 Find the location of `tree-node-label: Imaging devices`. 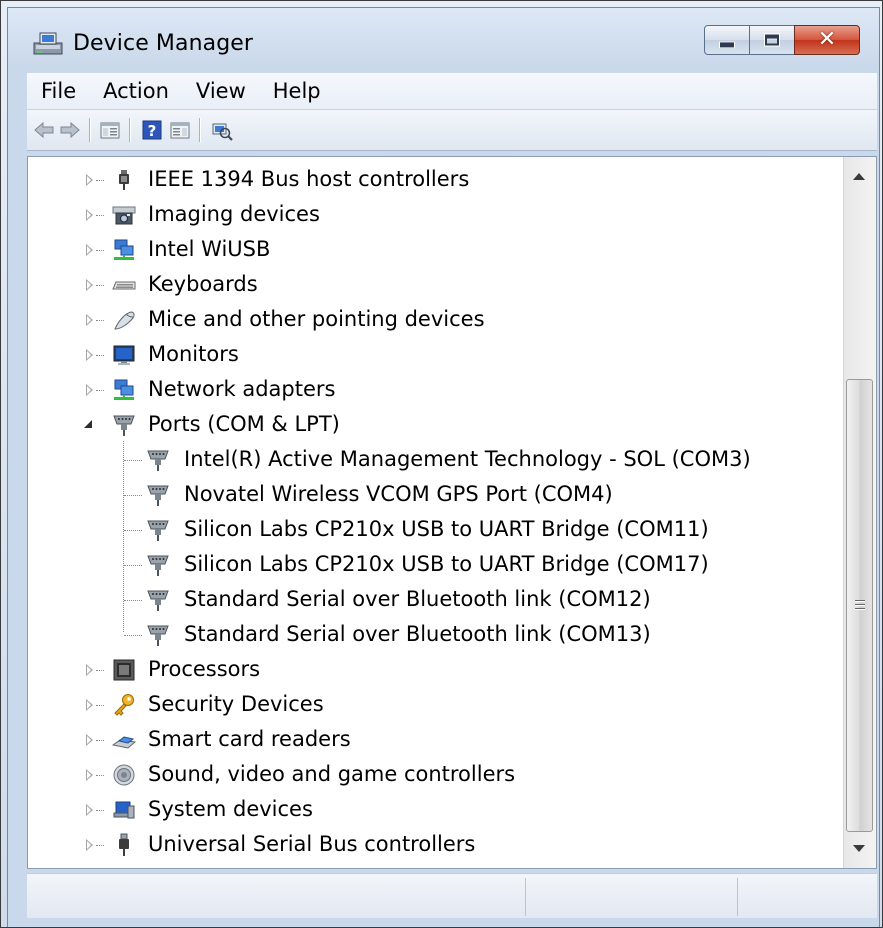

tree-node-label: Imaging devices is located at coordinates (234, 214).